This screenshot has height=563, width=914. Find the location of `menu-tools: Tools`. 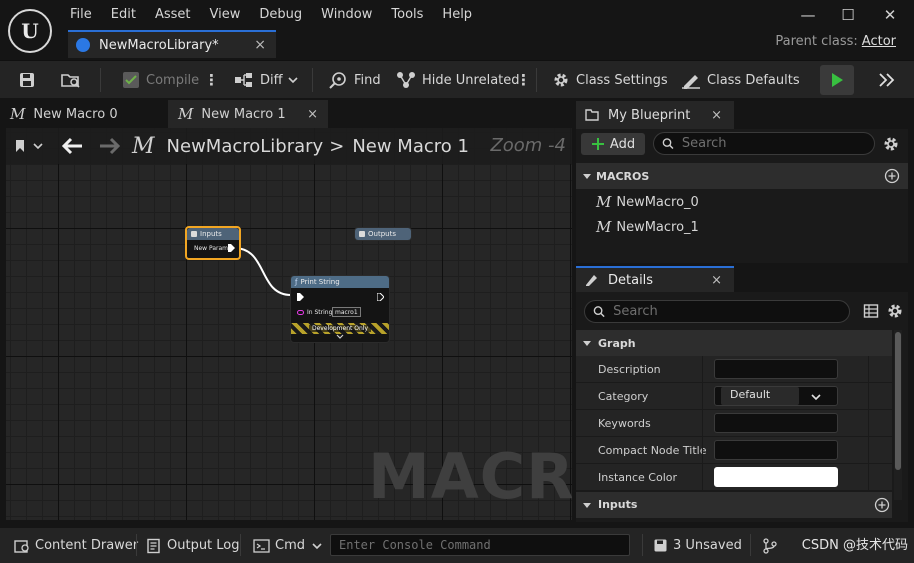

menu-tools: Tools is located at coordinates (406, 15).